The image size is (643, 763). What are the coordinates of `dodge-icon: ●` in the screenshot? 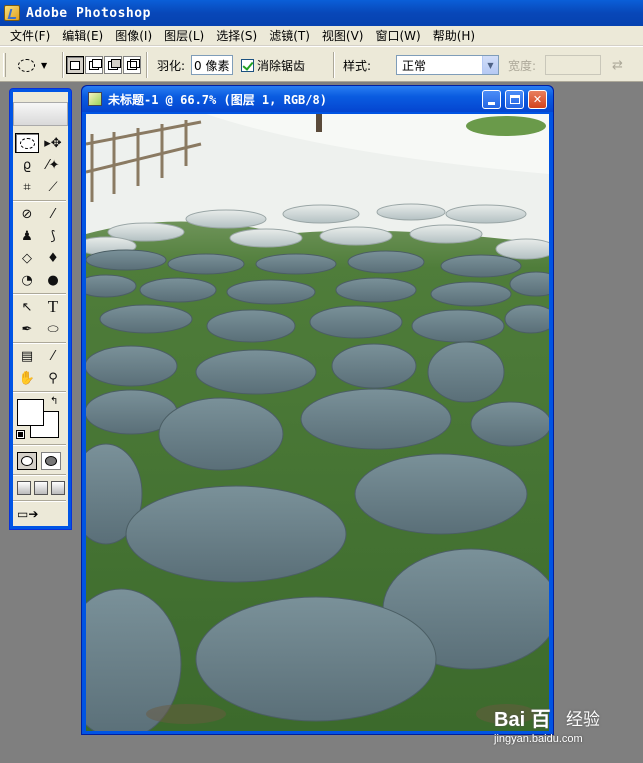 It's located at (53, 280).